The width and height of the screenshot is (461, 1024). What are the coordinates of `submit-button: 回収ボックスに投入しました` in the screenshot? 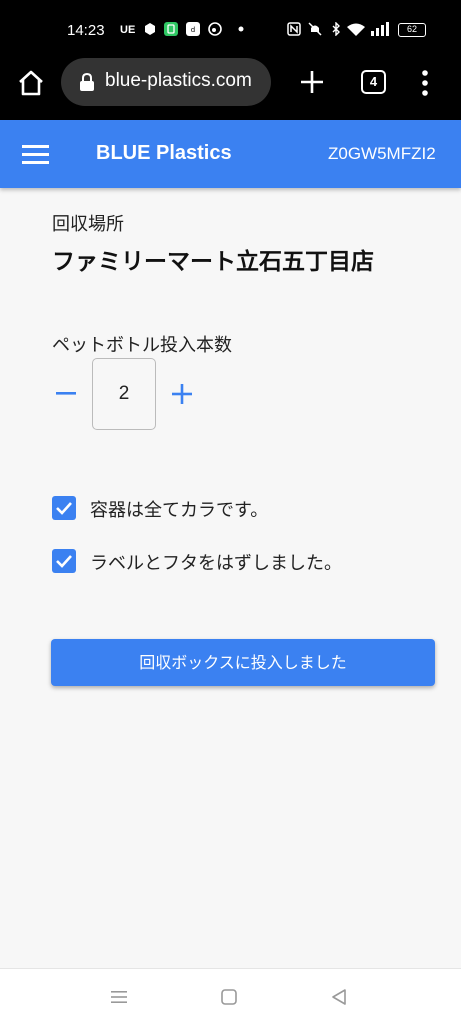 It's located at (243, 662).